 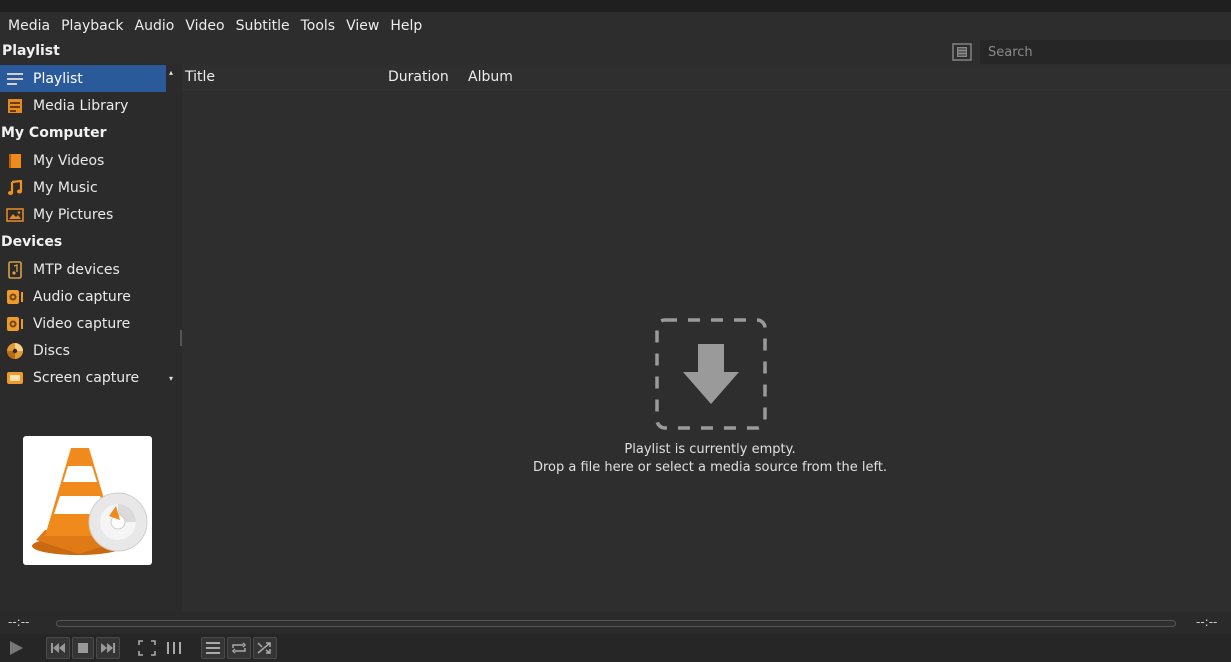 I want to click on scroll-down-icon: ▾, so click(x=171, y=378).